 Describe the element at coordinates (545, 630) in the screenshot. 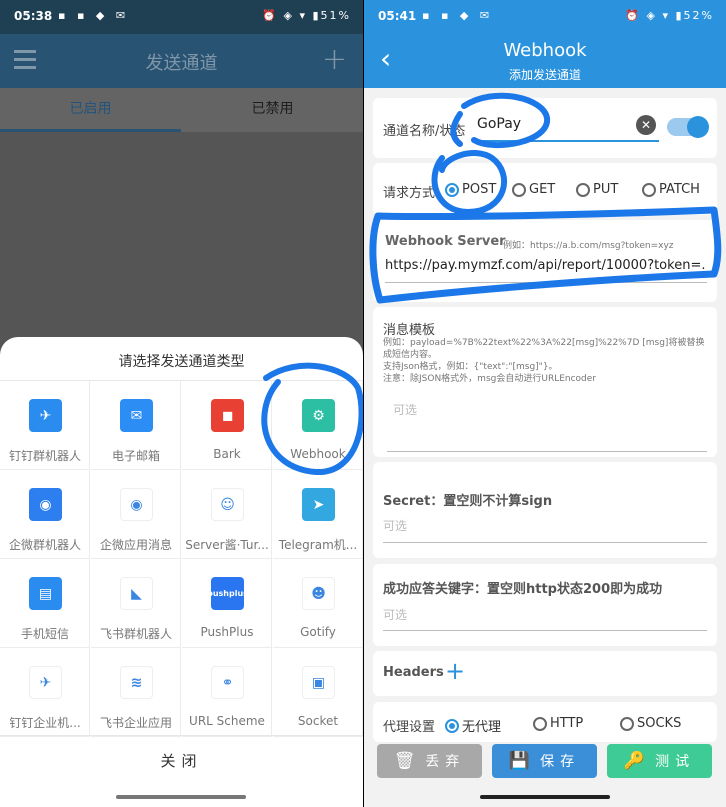

I see `success-underline` at that location.